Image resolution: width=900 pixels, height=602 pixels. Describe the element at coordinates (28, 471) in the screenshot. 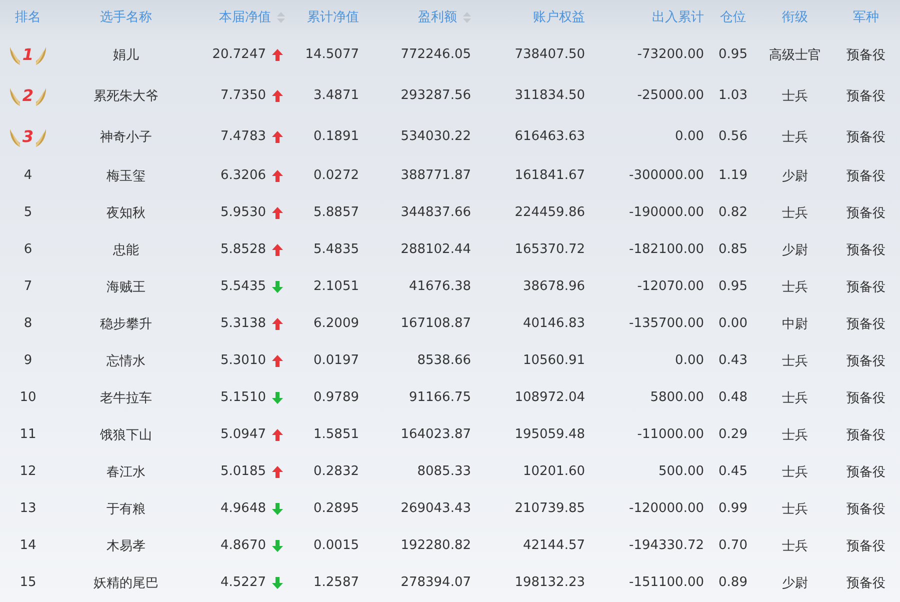

I see `rank-number: 12` at that location.